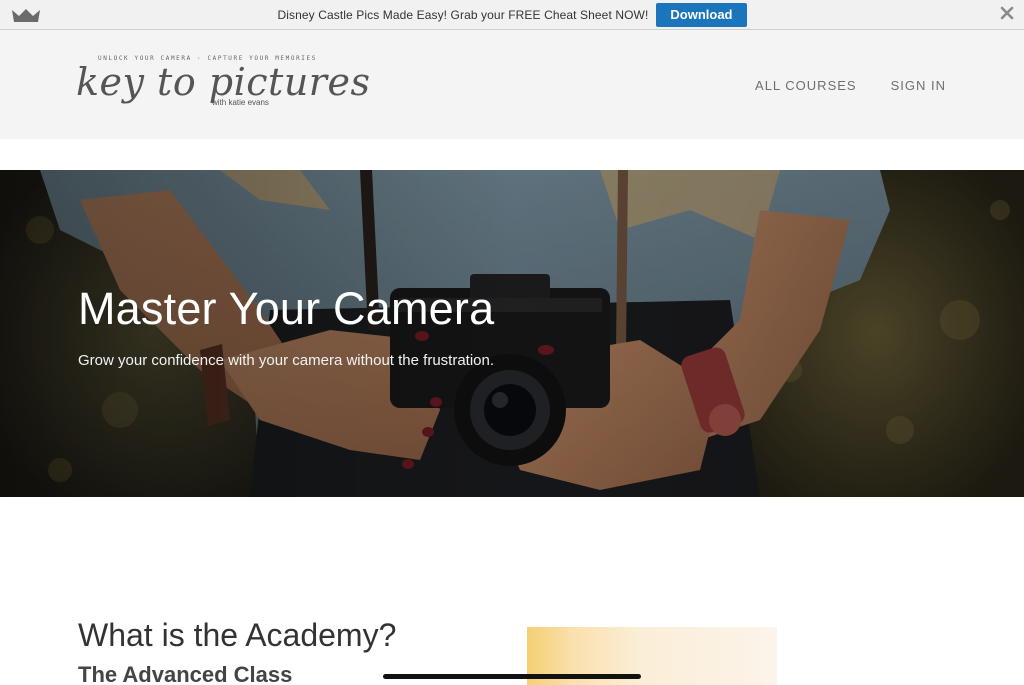 The width and height of the screenshot is (1024, 685). What do you see at coordinates (185, 673) in the screenshot?
I see `academy-subtitle: The Advanced Class` at bounding box center [185, 673].